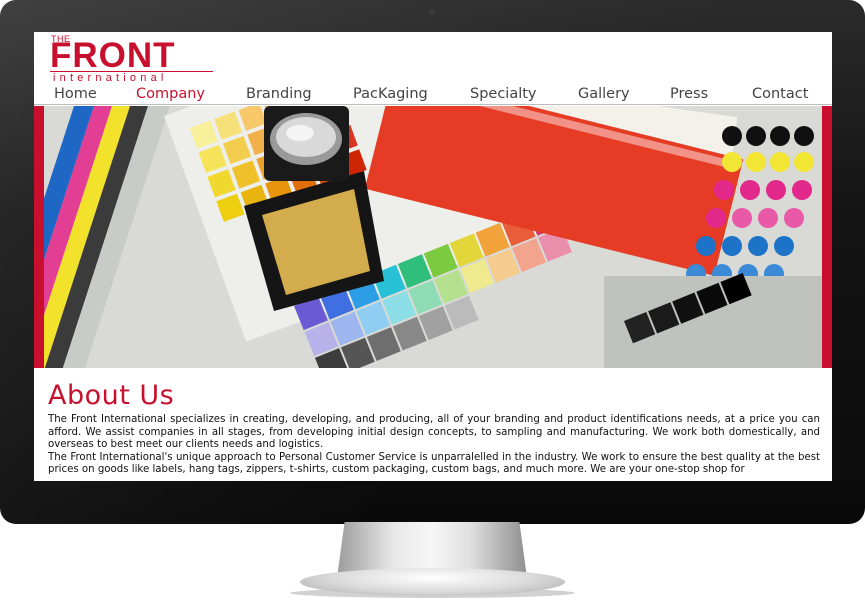 This screenshot has height=600, width=865. What do you see at coordinates (75, 95) in the screenshot?
I see `nav-home: Home` at bounding box center [75, 95].